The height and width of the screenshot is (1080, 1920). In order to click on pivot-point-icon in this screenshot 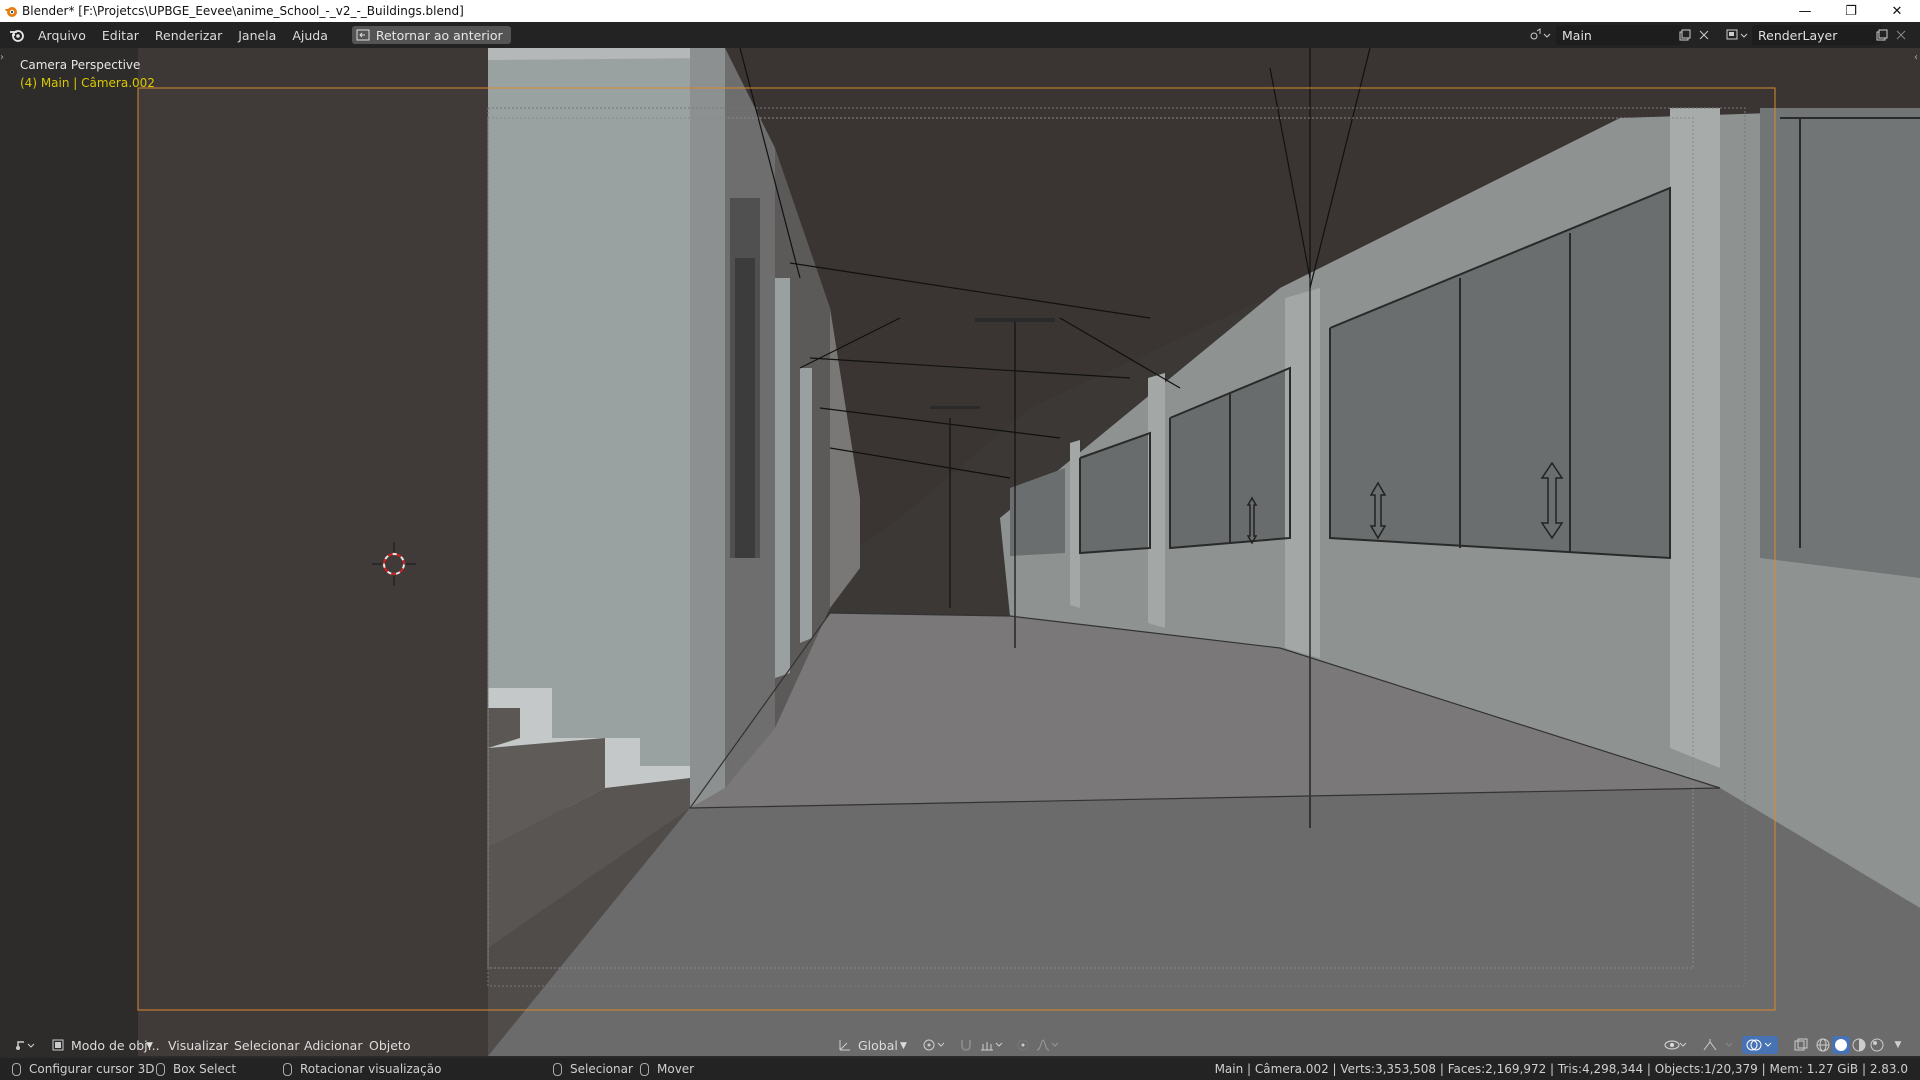, I will do `click(935, 1045)`.